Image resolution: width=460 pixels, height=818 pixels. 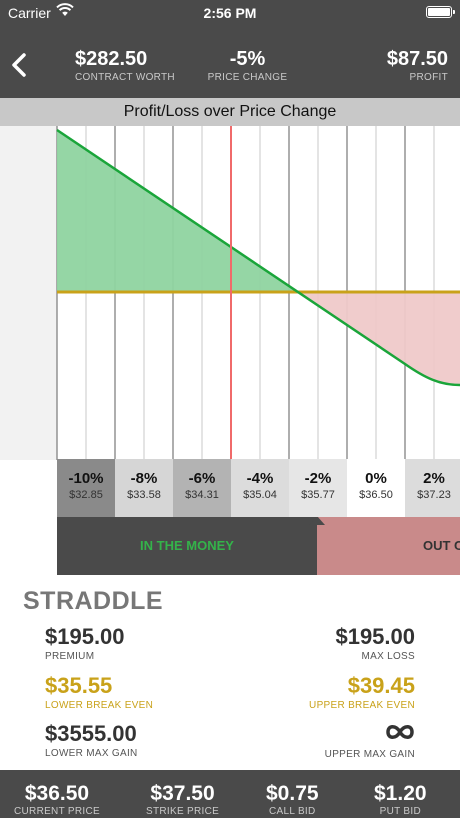 I want to click on contract-worth-label: CONTRACT WORTH, so click(x=125, y=77).